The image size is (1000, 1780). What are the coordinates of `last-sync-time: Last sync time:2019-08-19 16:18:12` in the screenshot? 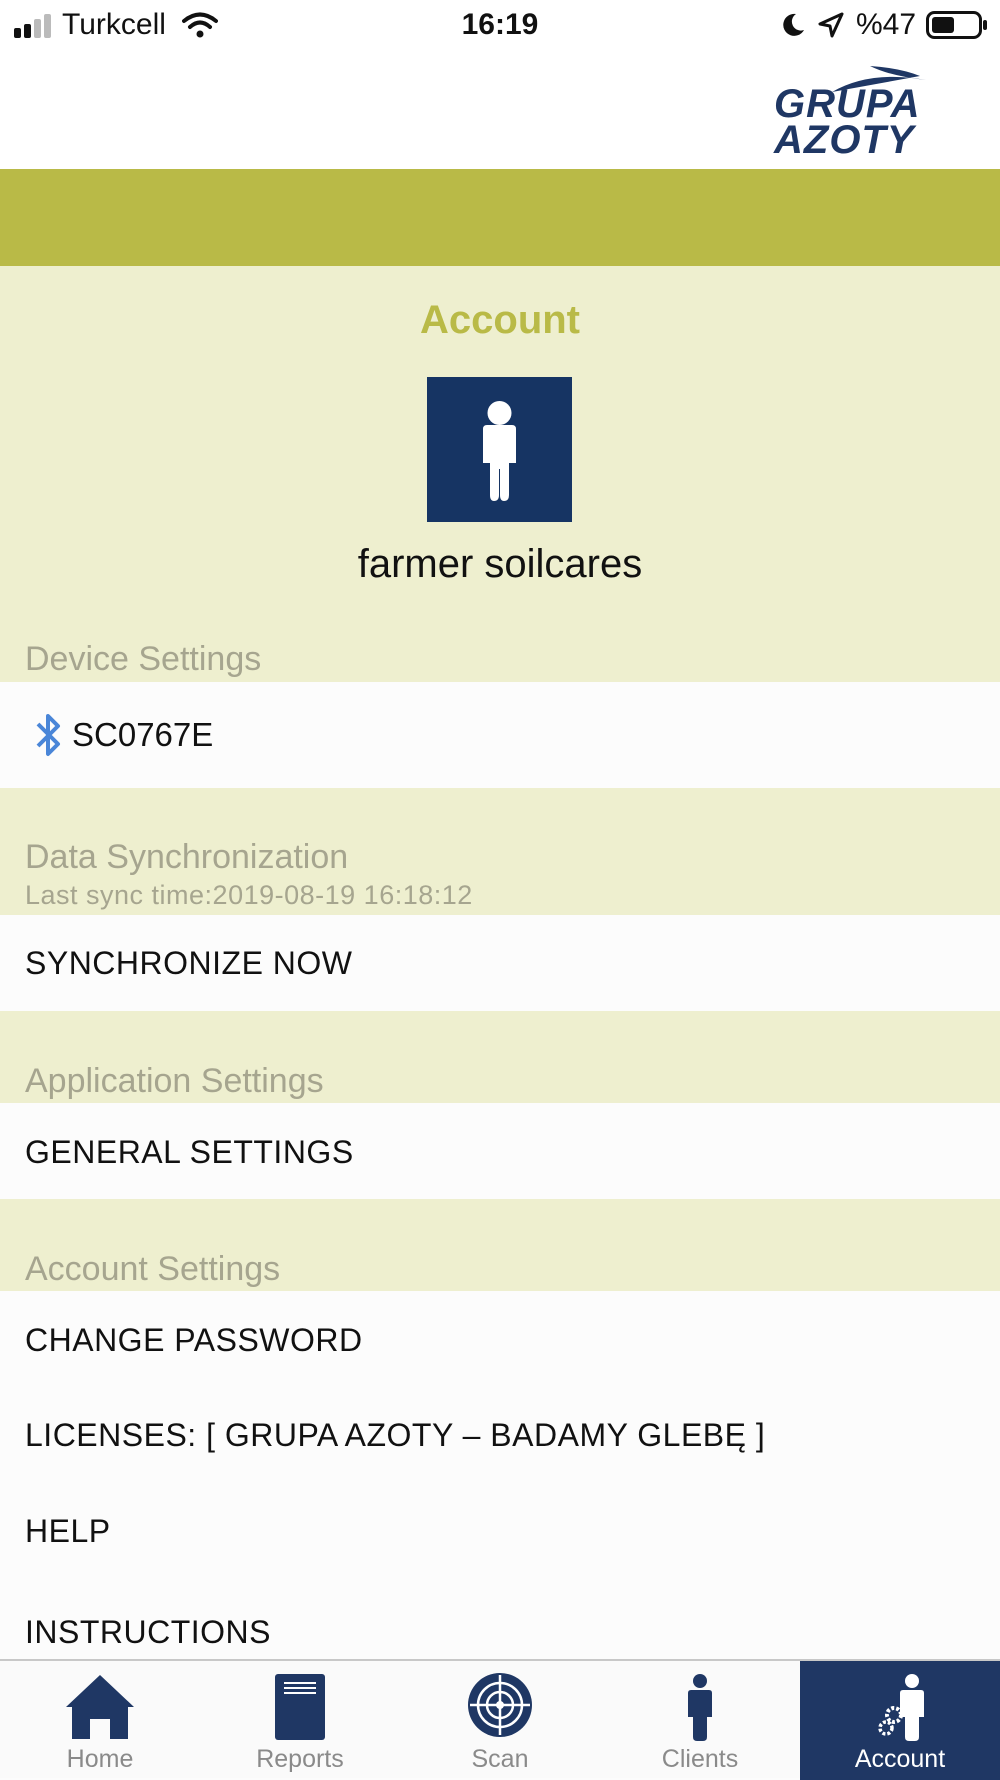 It's located at (249, 895).